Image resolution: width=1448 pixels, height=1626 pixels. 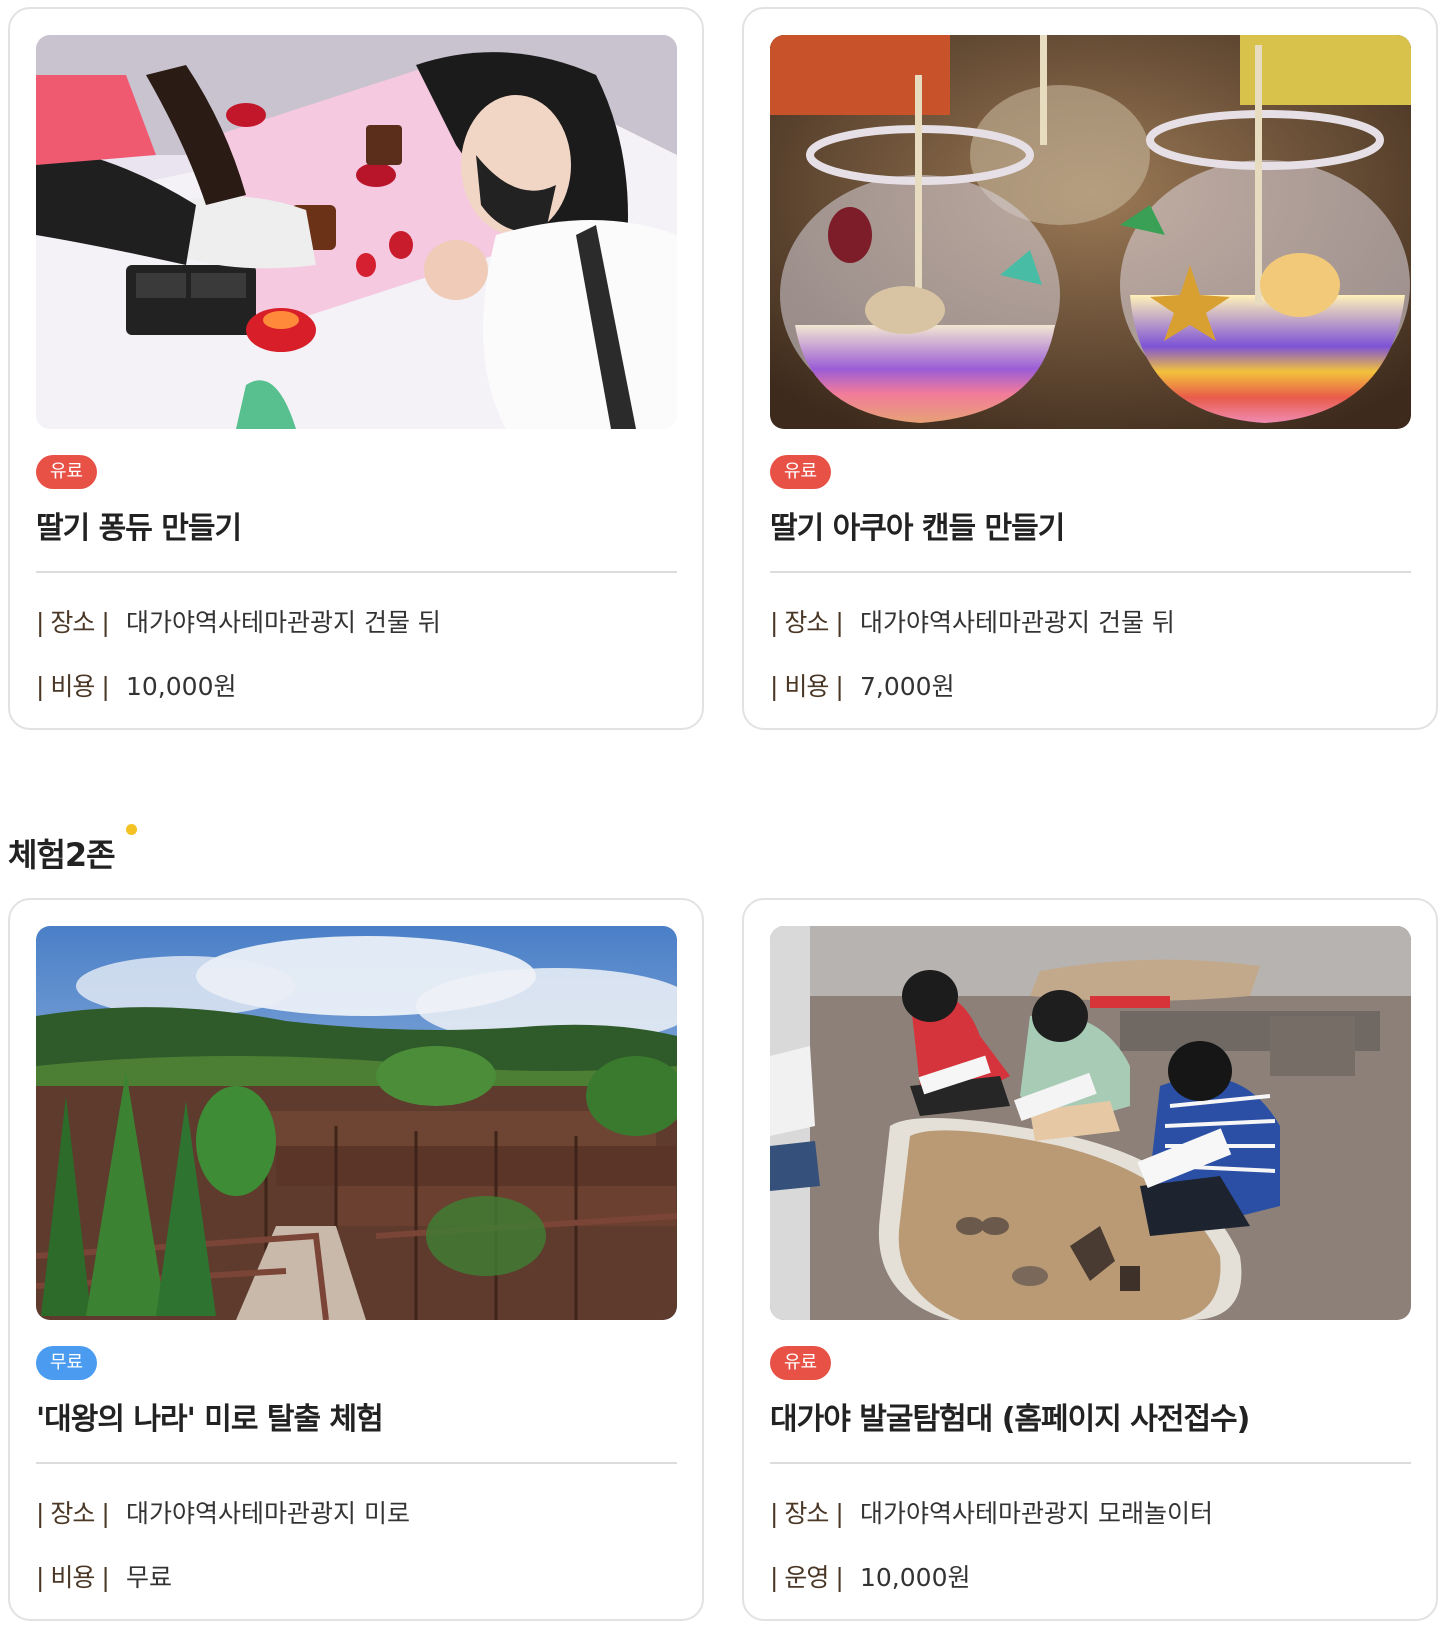 I want to click on cost-row: | 비용 | 7,000원, so click(x=1090, y=685).